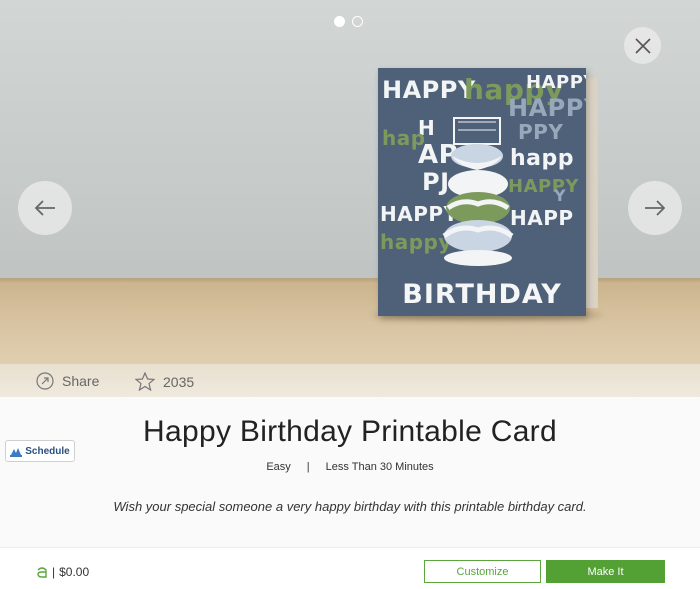  Describe the element at coordinates (482, 294) in the screenshot. I see `card-birthday-text: BIRTHDAY` at that location.